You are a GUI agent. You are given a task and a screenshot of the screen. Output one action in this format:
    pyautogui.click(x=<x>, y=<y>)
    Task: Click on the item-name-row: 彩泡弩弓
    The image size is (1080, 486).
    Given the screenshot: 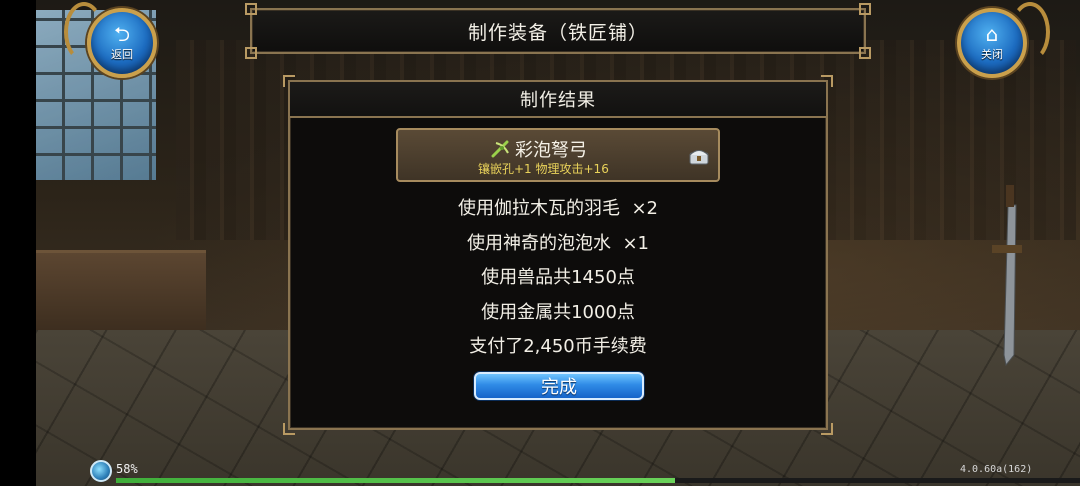 What is the action you would take?
    pyautogui.click(x=538, y=149)
    